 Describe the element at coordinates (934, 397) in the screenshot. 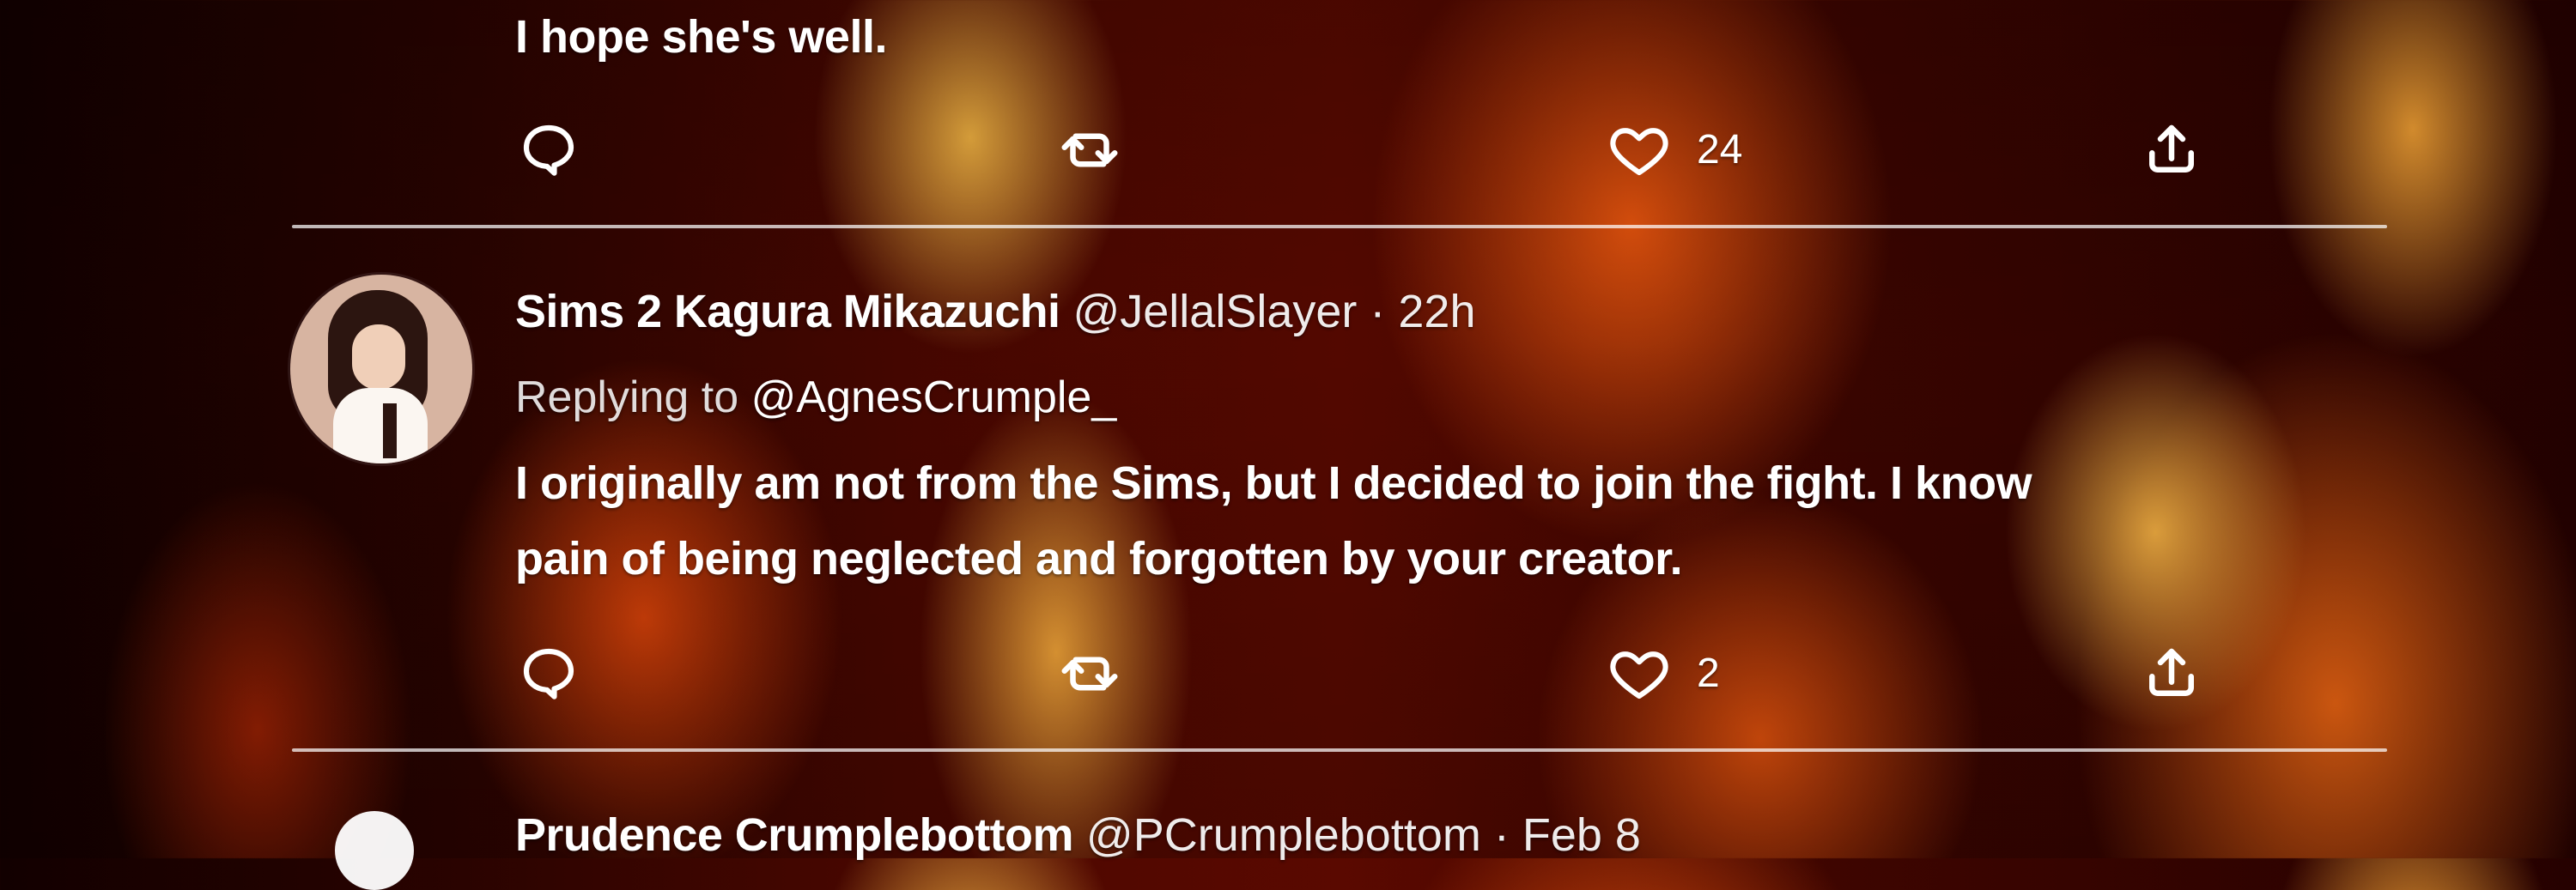

I see `replying-handle: @AgnesCrumple_` at that location.